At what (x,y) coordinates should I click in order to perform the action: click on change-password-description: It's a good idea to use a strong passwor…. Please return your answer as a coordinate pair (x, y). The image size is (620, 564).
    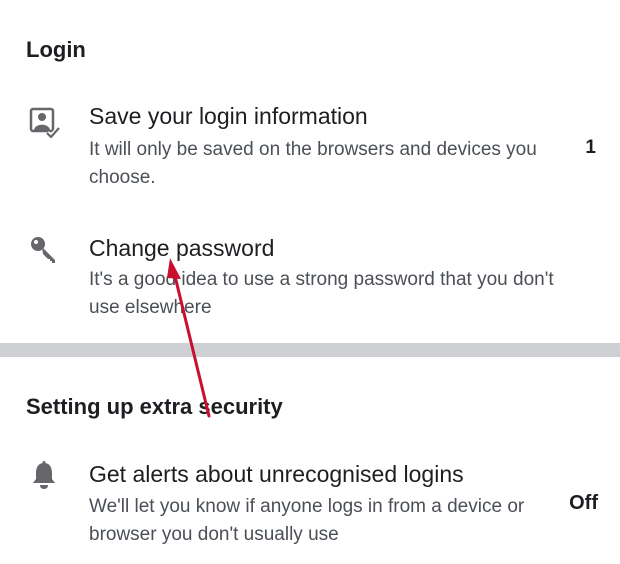
    Looking at the image, I should click on (321, 293).